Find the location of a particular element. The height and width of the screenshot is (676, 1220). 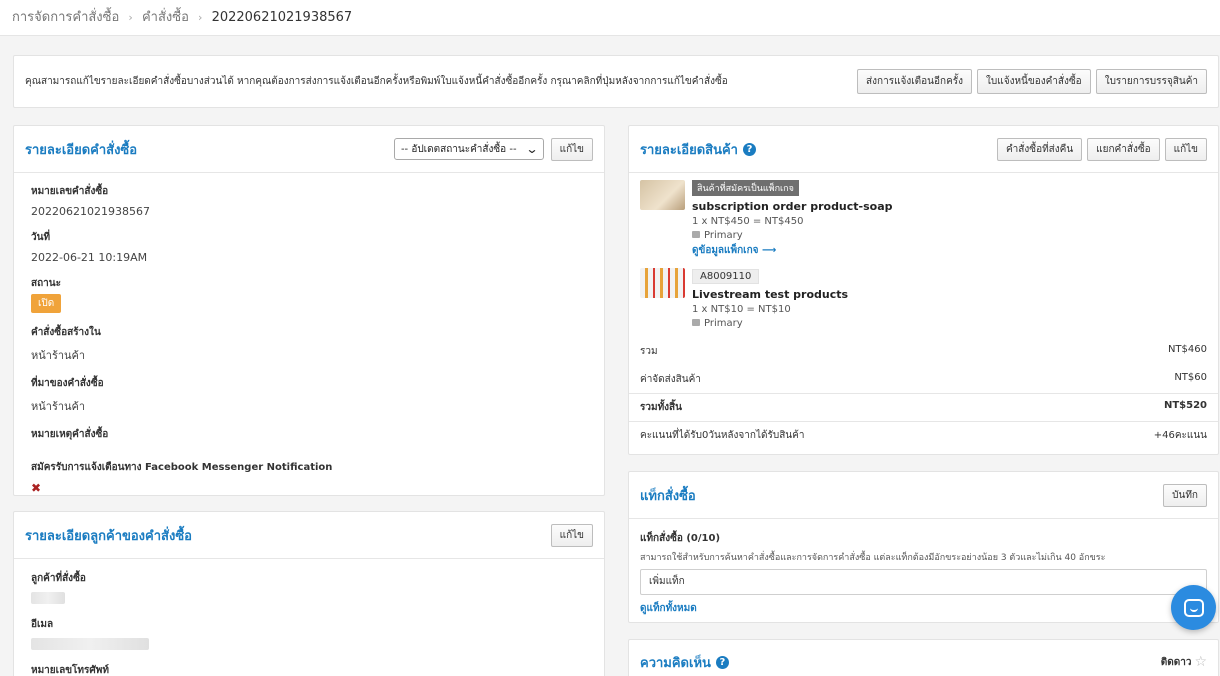

edit-products-button: แก้ไข is located at coordinates (1185, 149).